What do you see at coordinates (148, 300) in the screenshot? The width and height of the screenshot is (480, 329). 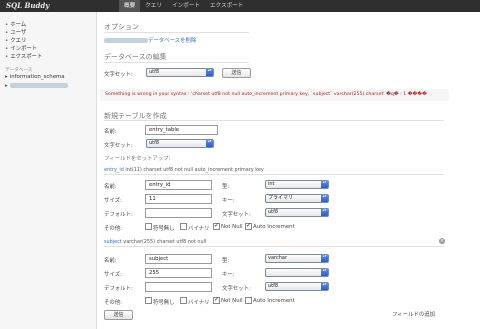 I see `field-2-unsigned-checkbox` at bounding box center [148, 300].